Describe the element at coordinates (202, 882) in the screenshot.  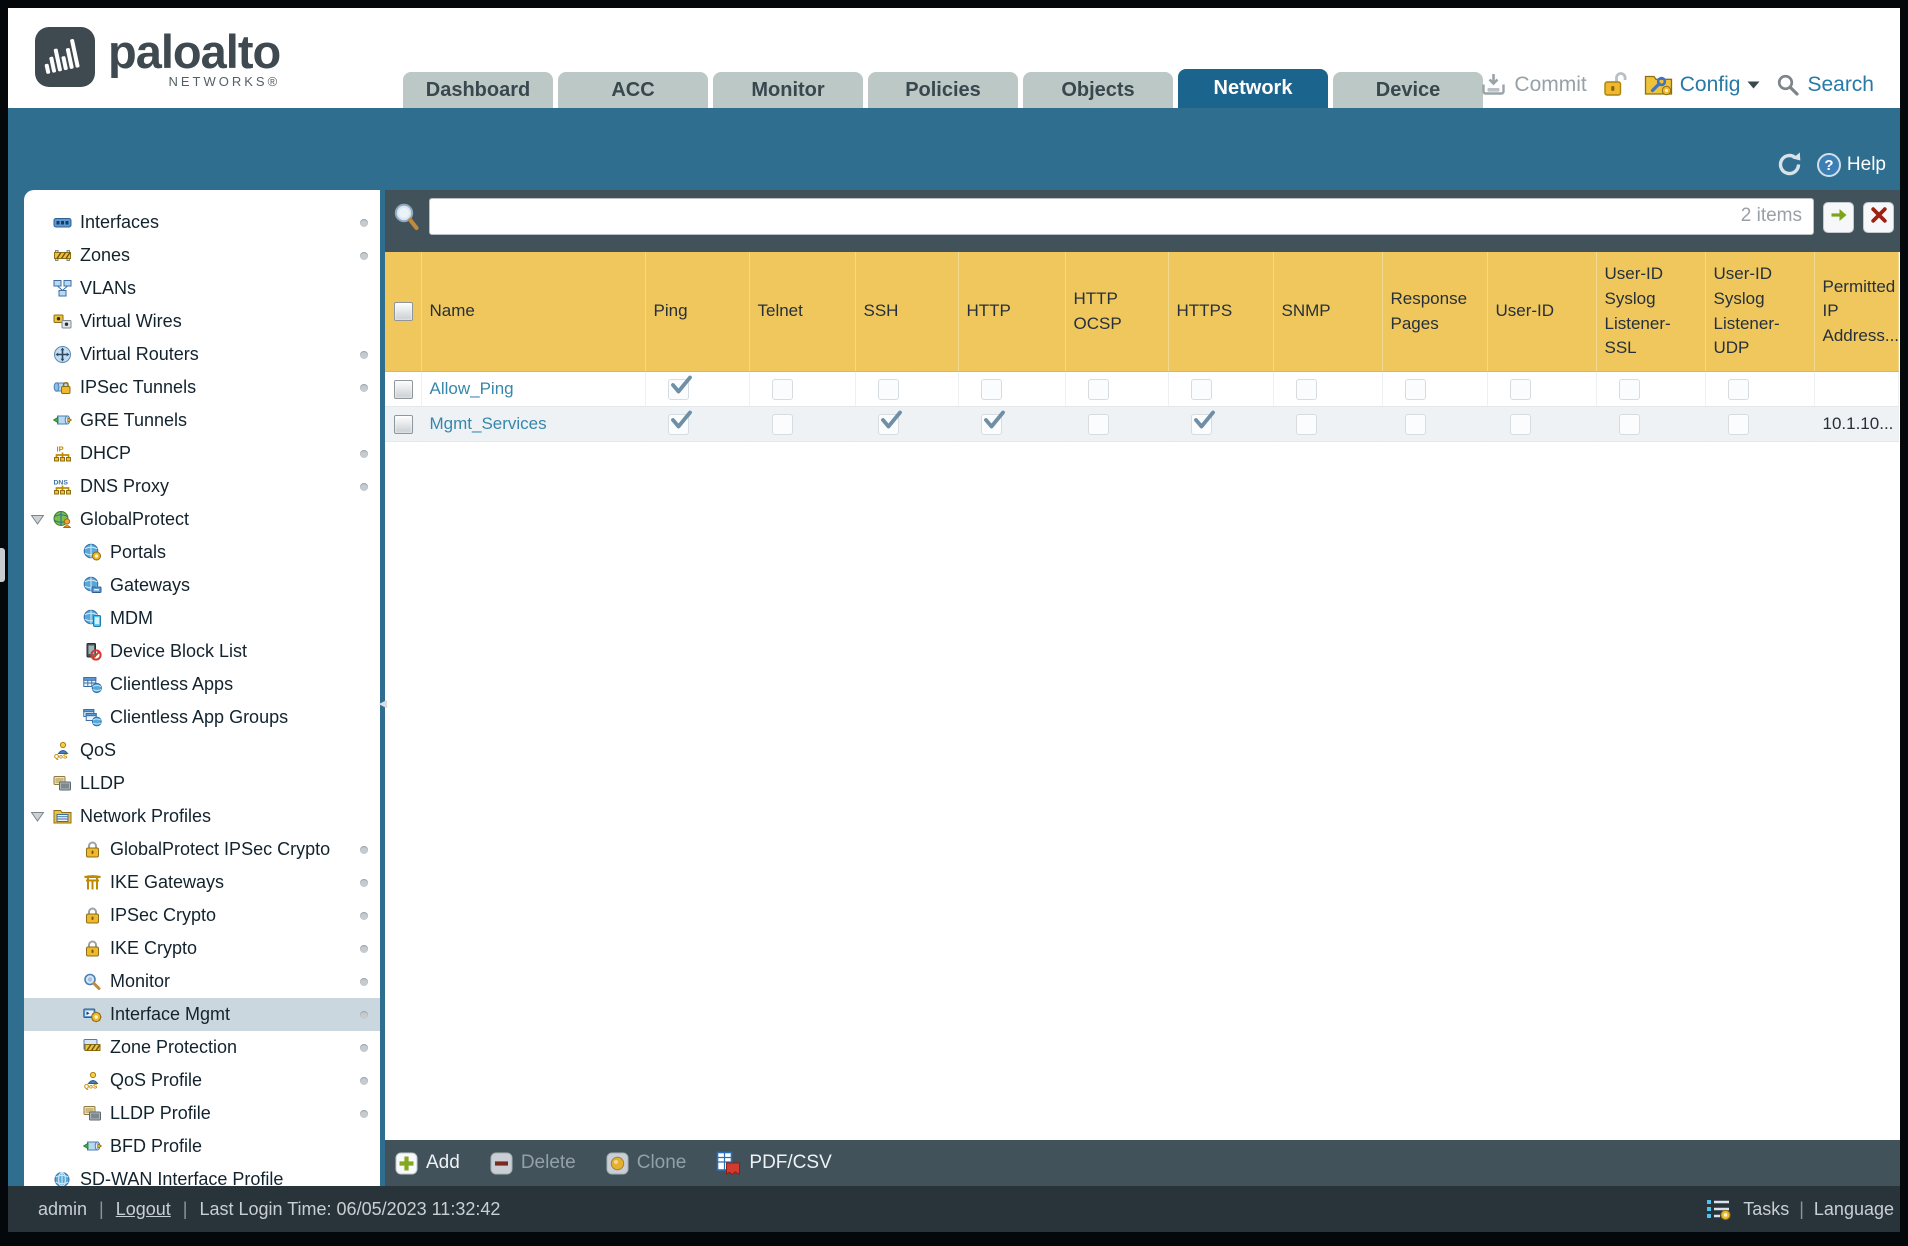
I see `sidebar-item-ike-gateways: IKE Gateways` at that location.